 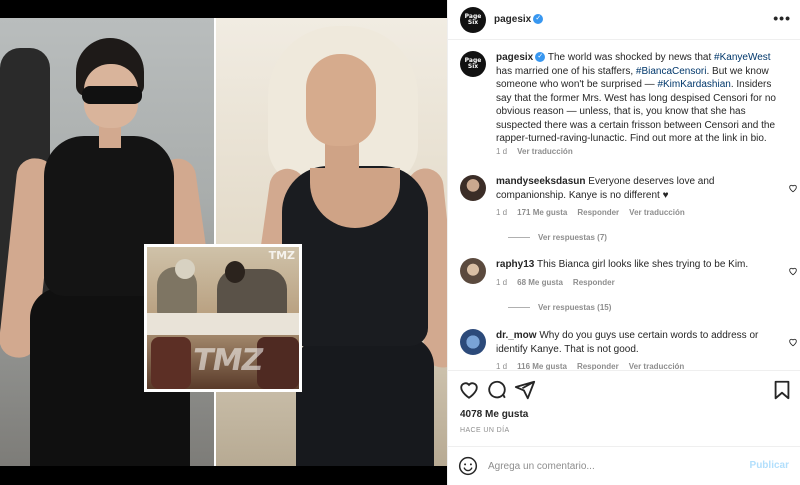 What do you see at coordinates (227, 360) in the screenshot?
I see `tmz-watermark: TMZ` at bounding box center [227, 360].